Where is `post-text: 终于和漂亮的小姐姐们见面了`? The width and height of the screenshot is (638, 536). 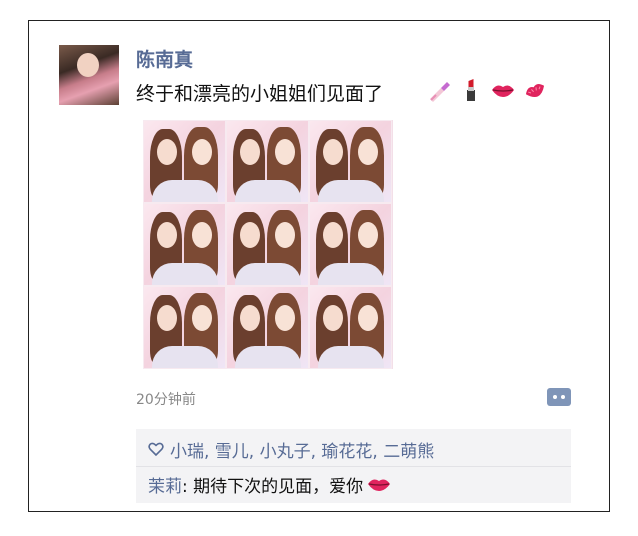
post-text: 终于和漂亮的小姐姐们见面了 is located at coordinates (260, 94).